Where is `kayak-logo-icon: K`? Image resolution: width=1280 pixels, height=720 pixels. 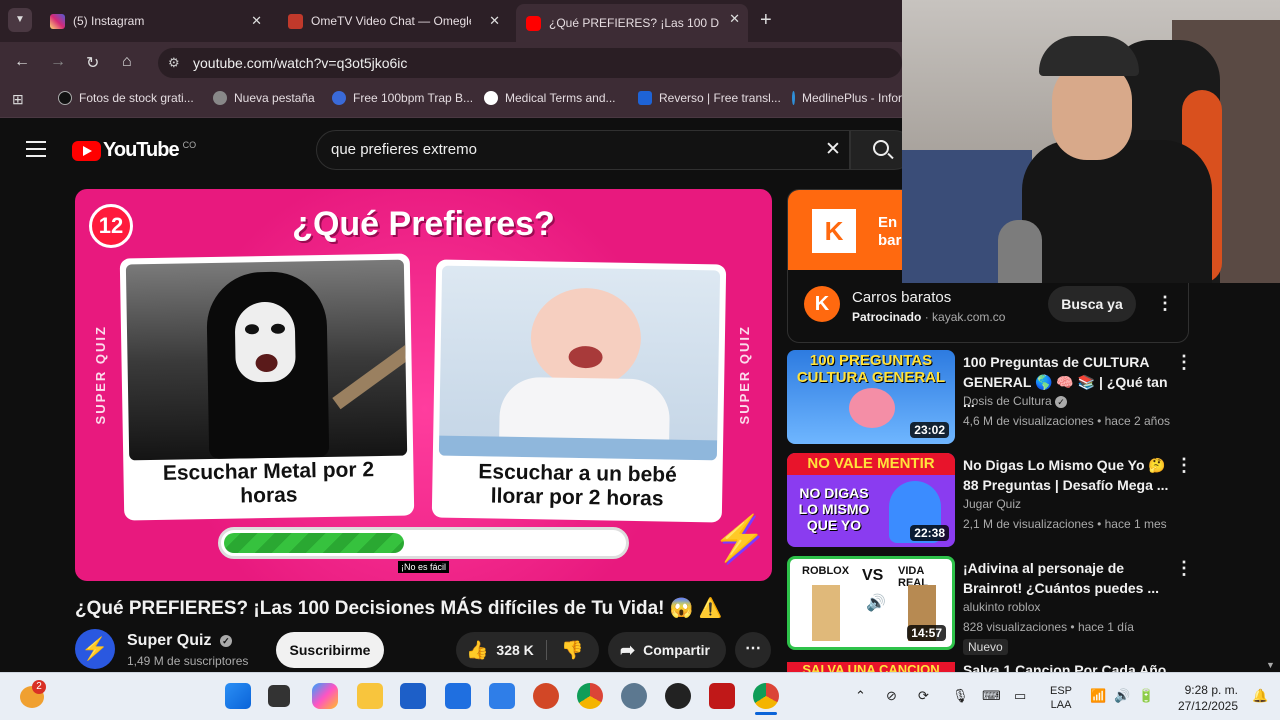
kayak-logo-icon: K is located at coordinates (834, 231).